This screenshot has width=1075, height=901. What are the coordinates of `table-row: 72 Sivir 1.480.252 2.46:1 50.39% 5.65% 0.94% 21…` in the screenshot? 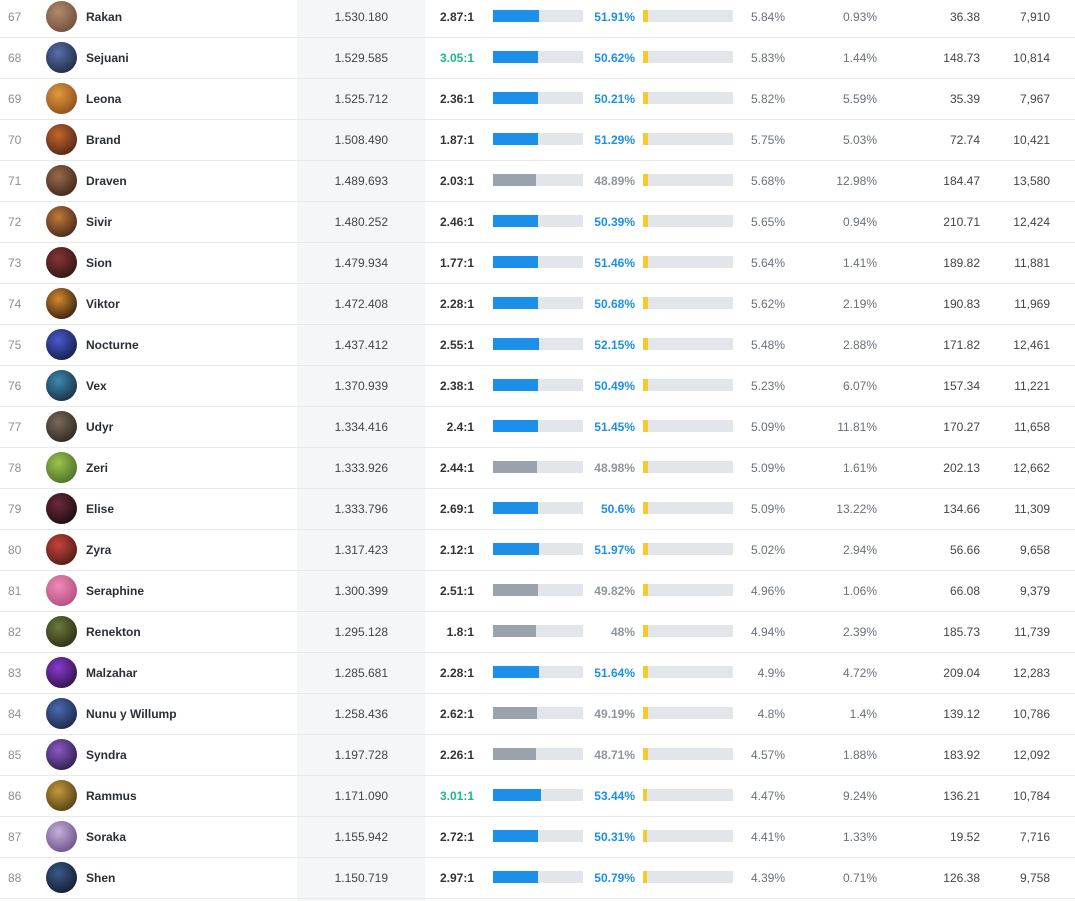 It's located at (537, 222).